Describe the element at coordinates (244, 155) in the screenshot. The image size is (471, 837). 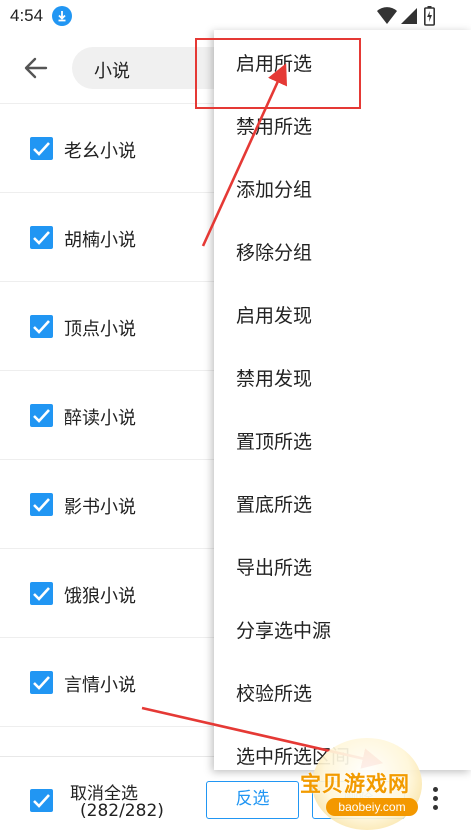
I see `annotation-arrow-up` at that location.